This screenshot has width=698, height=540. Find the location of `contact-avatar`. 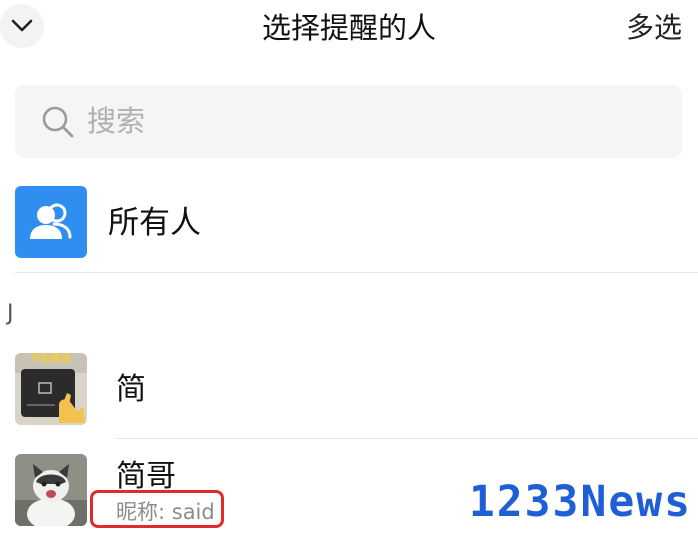

contact-avatar is located at coordinates (51, 490).